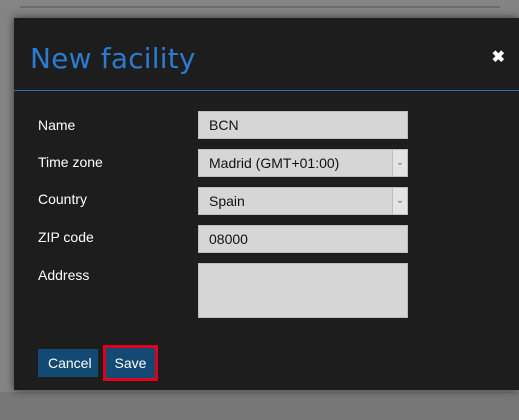 This screenshot has height=420, width=519. Describe the element at coordinates (274, 163) in the screenshot. I see `timezone-selected-value: Madrid (GMT+01:00)` at that location.